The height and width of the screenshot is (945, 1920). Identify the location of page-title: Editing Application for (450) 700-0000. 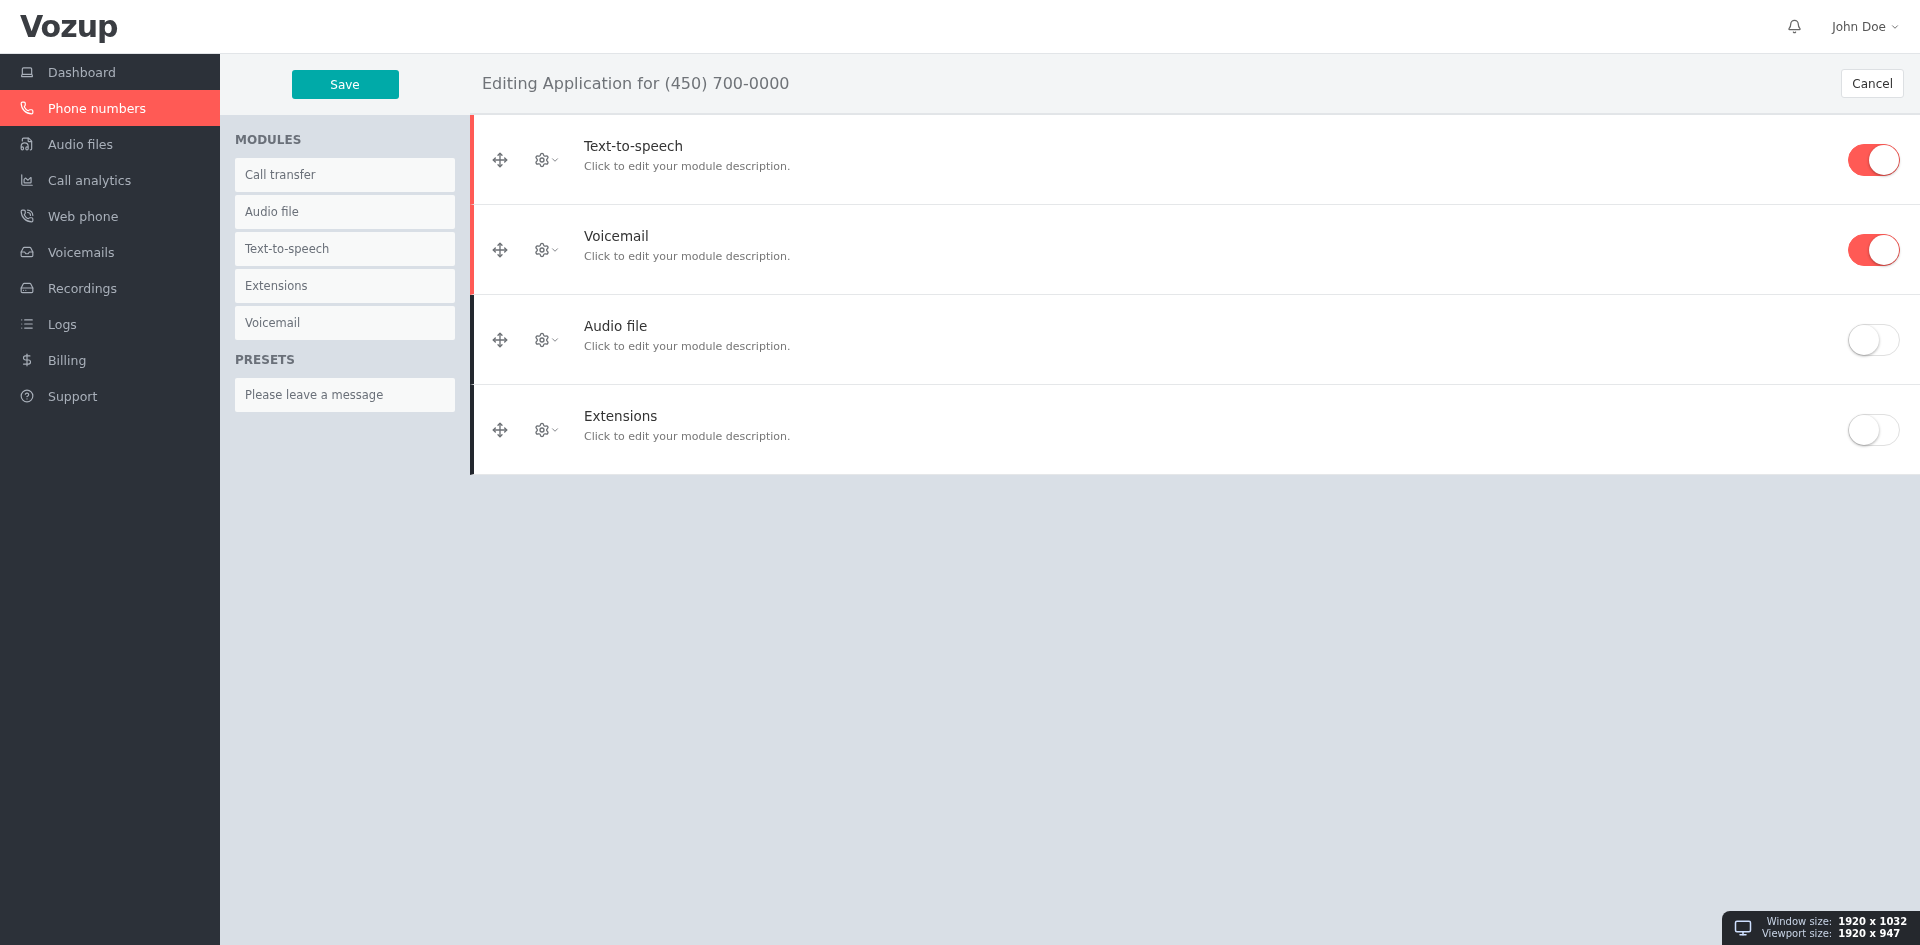
(636, 83).